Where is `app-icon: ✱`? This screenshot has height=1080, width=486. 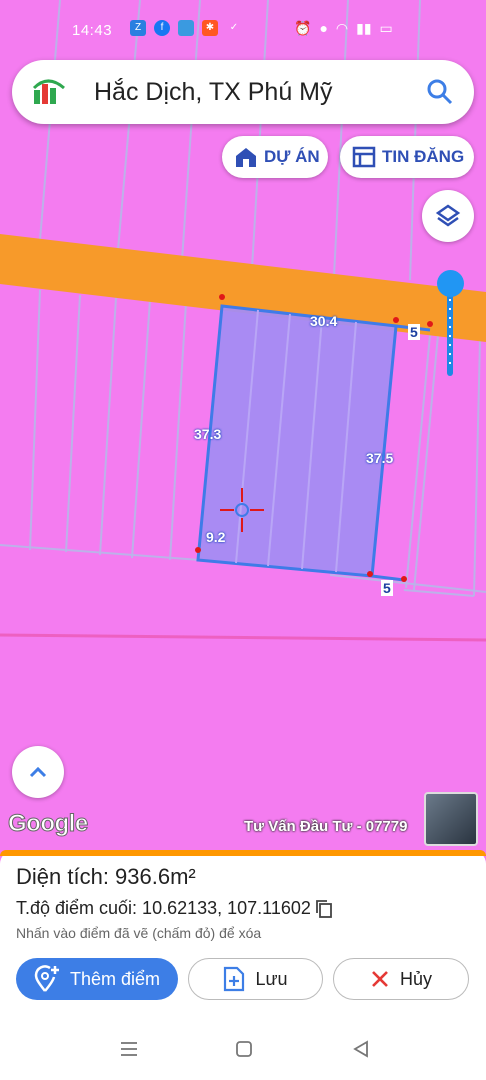 app-icon: ✱ is located at coordinates (210, 28).